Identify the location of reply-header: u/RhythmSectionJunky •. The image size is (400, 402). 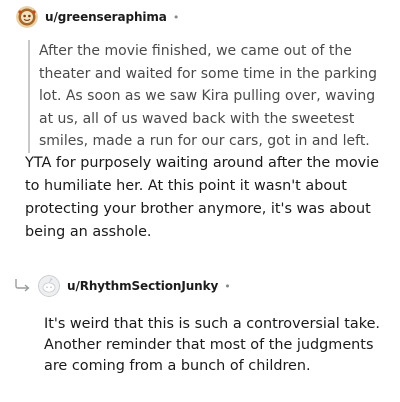
(134, 286).